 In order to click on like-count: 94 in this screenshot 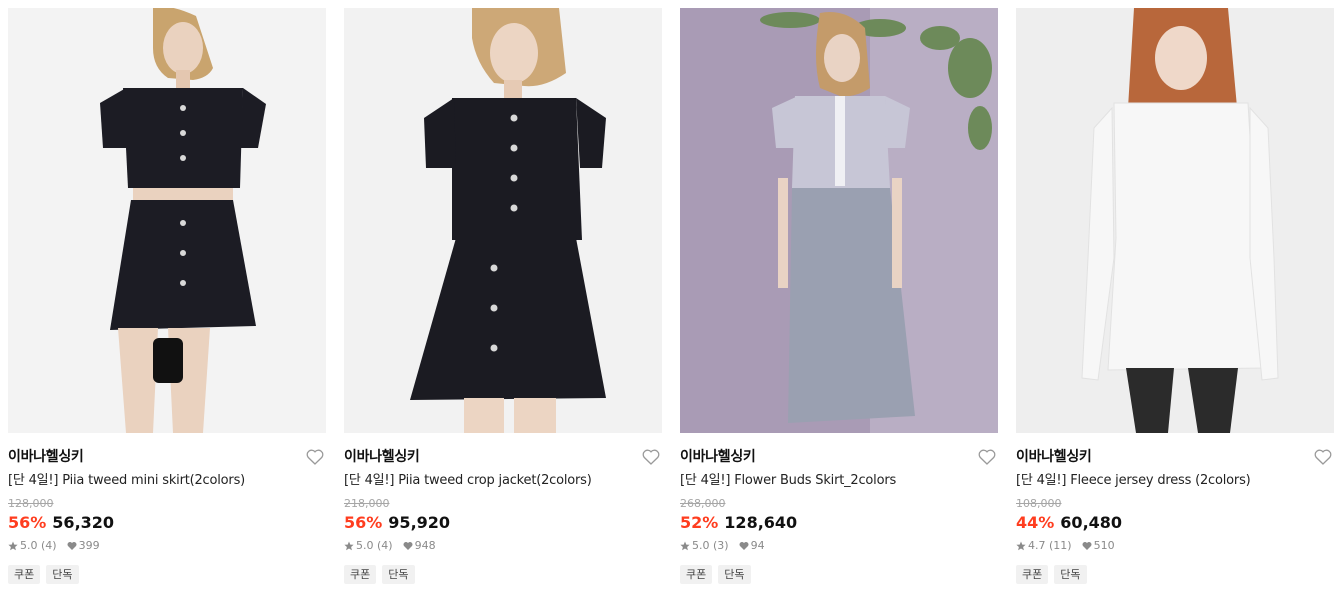, I will do `click(757, 545)`.